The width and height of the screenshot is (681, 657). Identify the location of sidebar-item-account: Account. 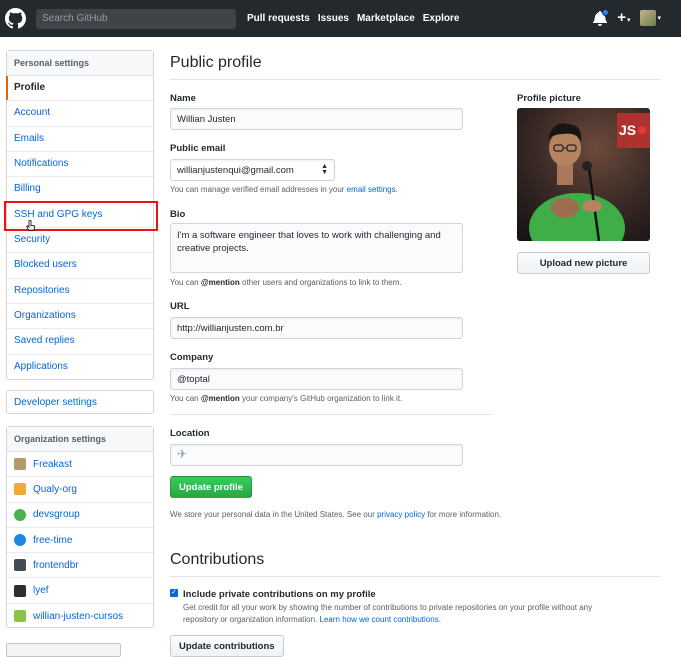
(80, 114).